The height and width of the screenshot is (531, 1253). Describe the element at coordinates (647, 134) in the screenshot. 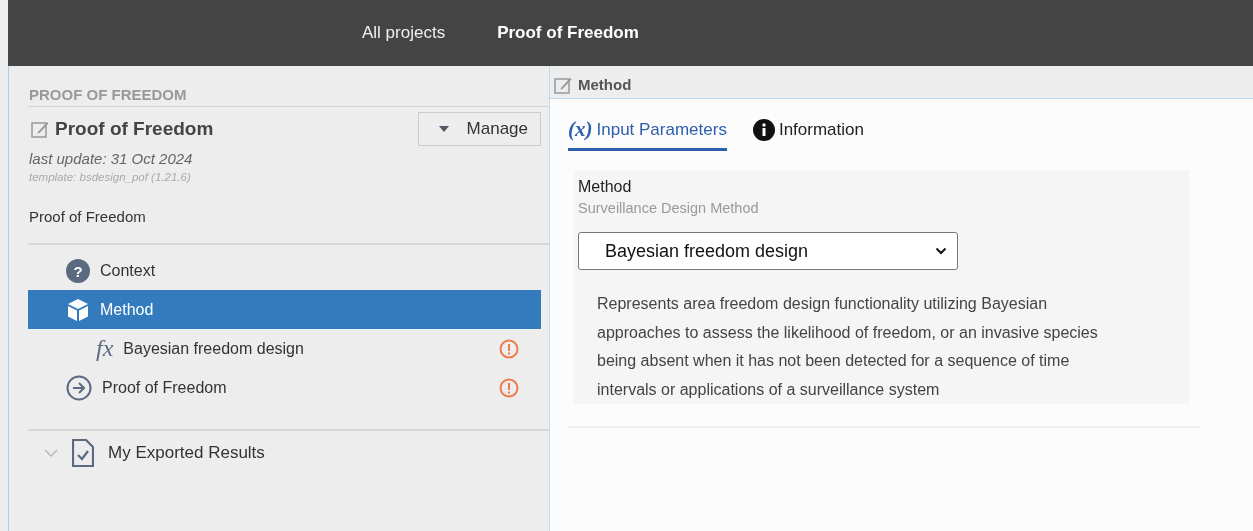

I see `tab: (x) Input Parameters` at that location.